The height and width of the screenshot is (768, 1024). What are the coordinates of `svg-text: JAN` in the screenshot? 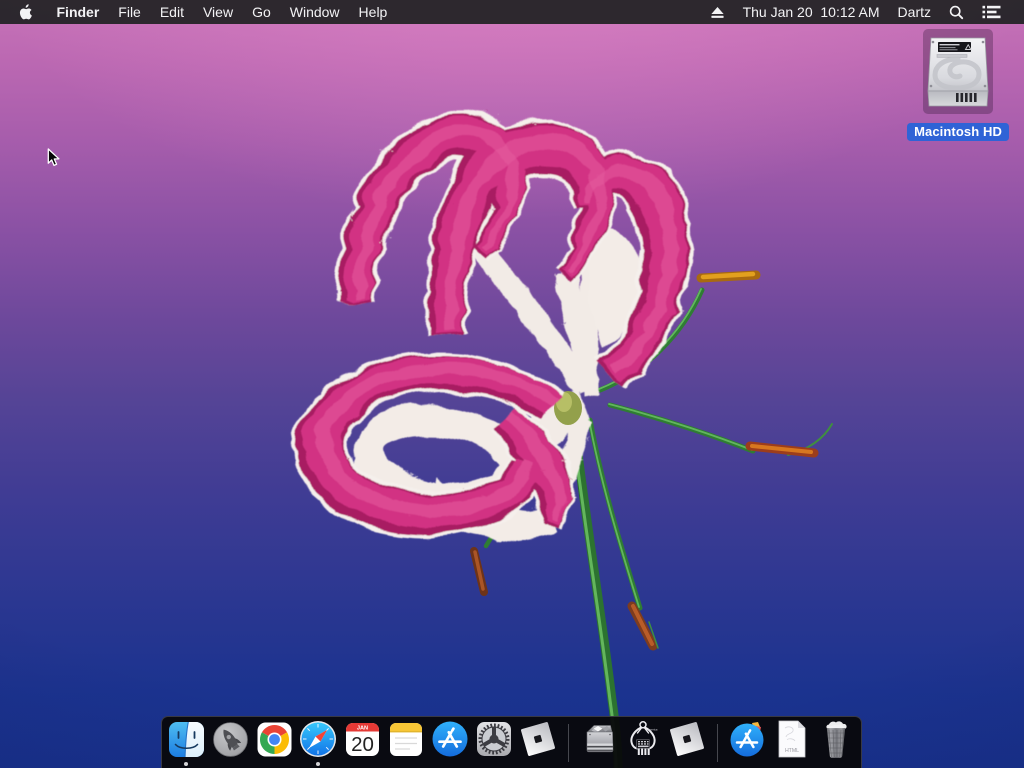 It's located at (361, 728).